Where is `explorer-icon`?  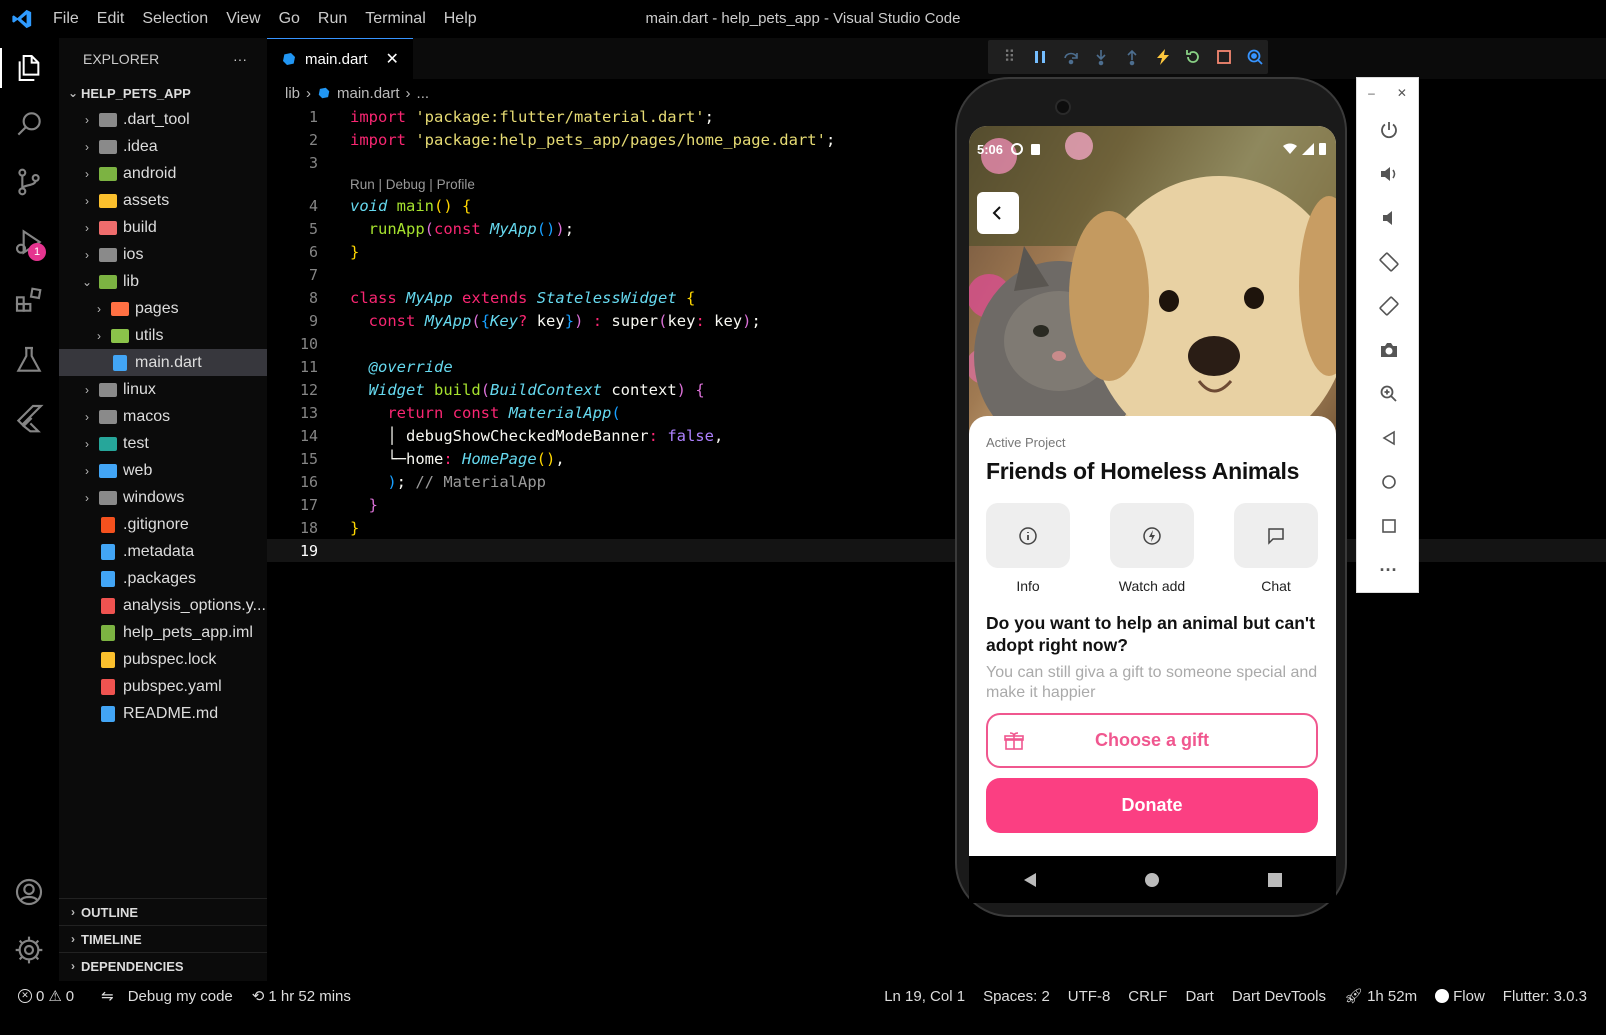
explorer-icon is located at coordinates (29, 68).